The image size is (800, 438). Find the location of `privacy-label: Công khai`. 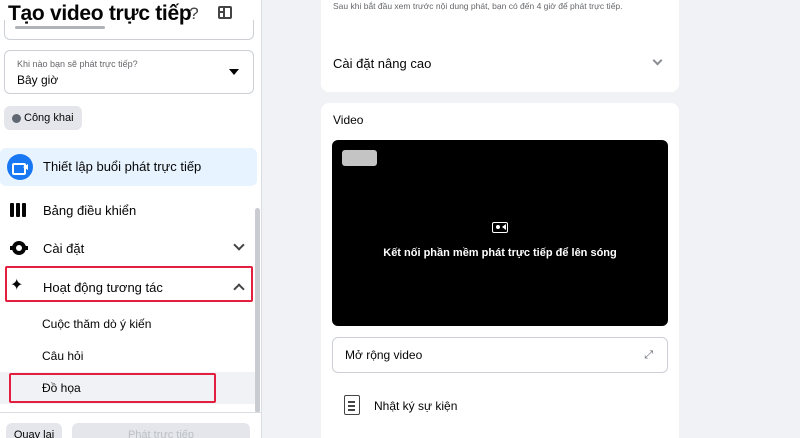

privacy-label: Công khai is located at coordinates (49, 118).